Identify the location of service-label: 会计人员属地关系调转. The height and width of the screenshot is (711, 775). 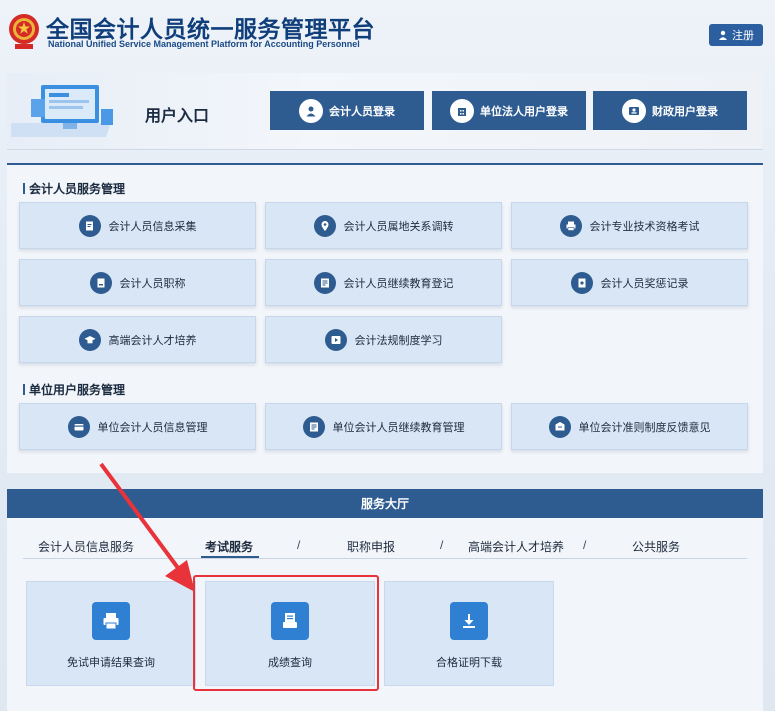
(398, 226).